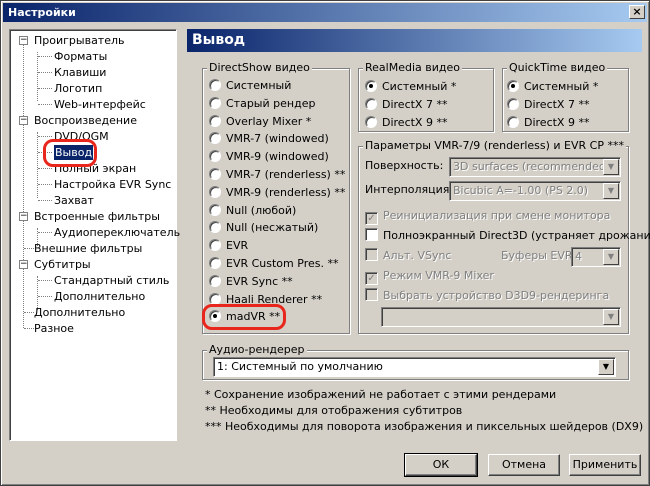 This screenshot has height=486, width=650. I want to click on tree-item-capture: Захват, so click(74, 200).